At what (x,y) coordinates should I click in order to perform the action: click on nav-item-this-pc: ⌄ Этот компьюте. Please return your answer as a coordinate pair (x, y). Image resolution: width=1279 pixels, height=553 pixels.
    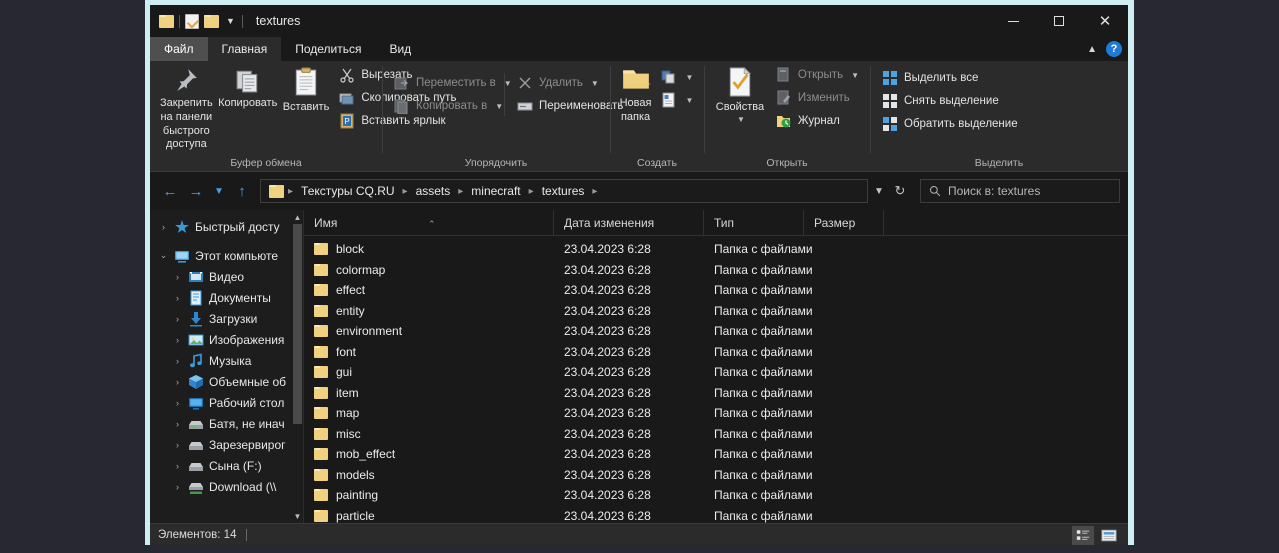
    Looking at the image, I should click on (226, 255).